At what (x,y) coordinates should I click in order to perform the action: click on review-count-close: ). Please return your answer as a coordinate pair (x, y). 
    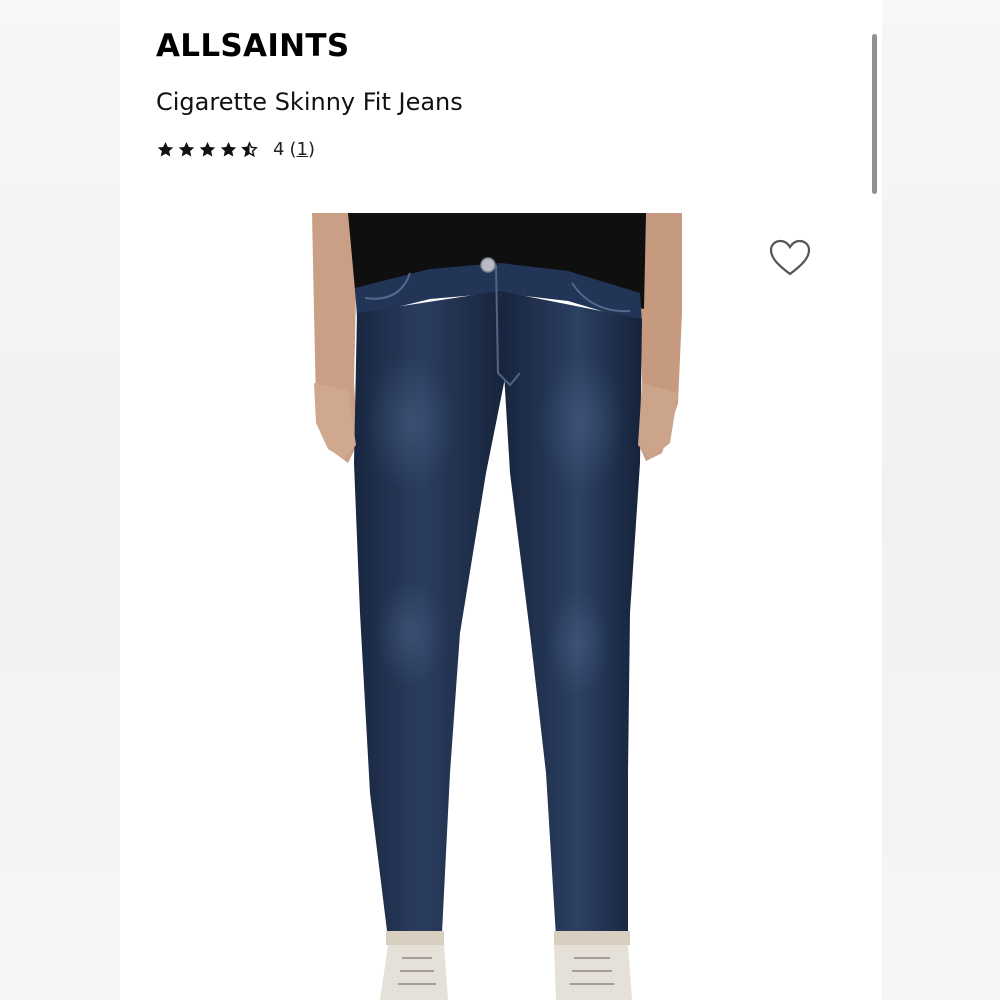
    Looking at the image, I should click on (311, 149).